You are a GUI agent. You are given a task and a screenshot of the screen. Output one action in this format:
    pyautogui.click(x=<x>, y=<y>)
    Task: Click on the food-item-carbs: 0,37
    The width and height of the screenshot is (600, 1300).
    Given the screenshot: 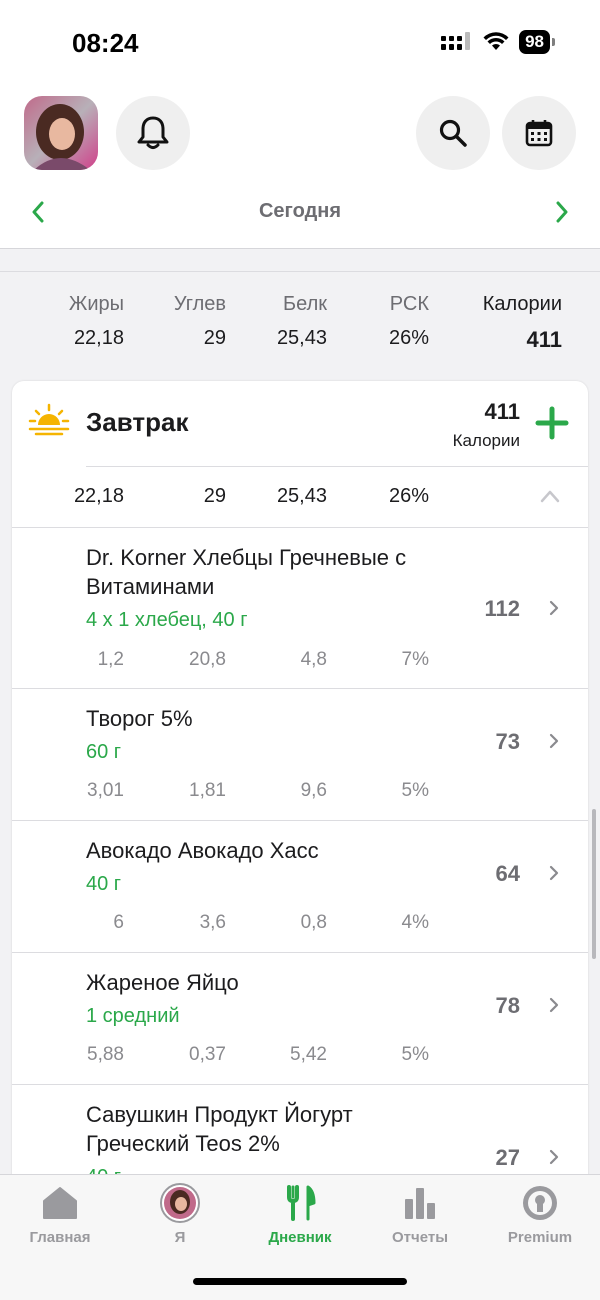 What is the action you would take?
    pyautogui.click(x=207, y=1054)
    